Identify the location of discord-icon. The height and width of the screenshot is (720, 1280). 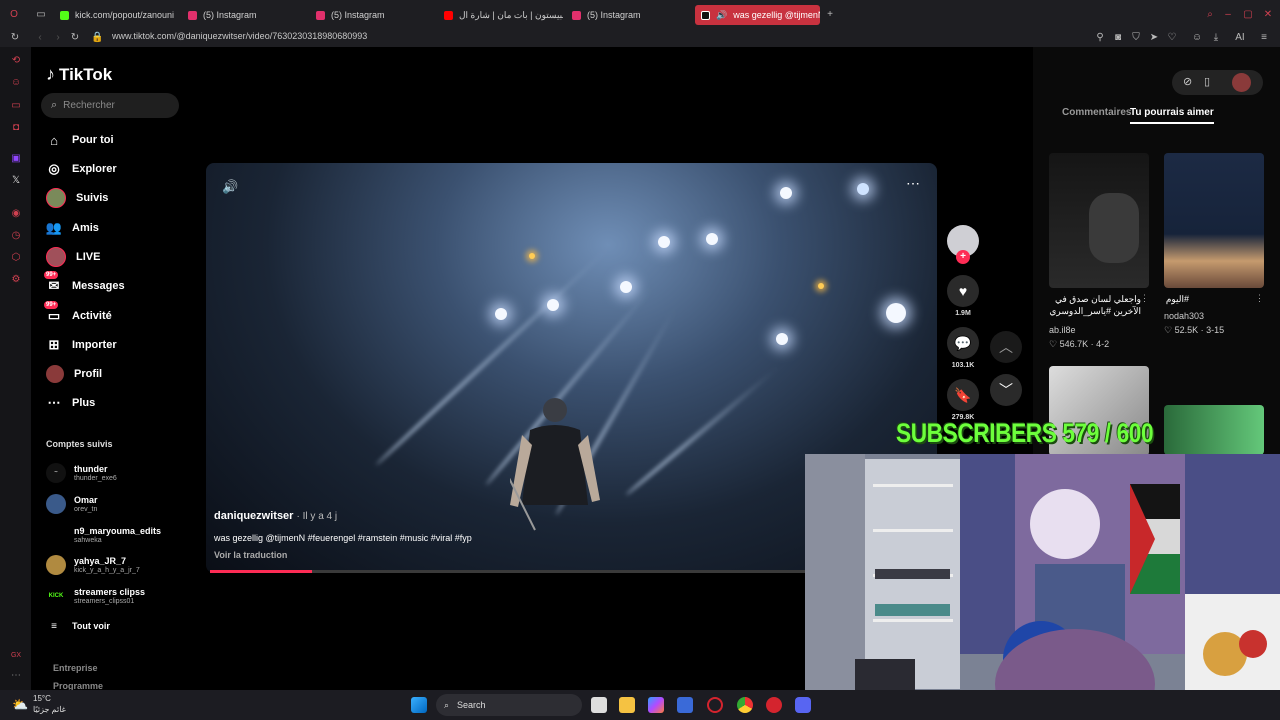
(803, 705).